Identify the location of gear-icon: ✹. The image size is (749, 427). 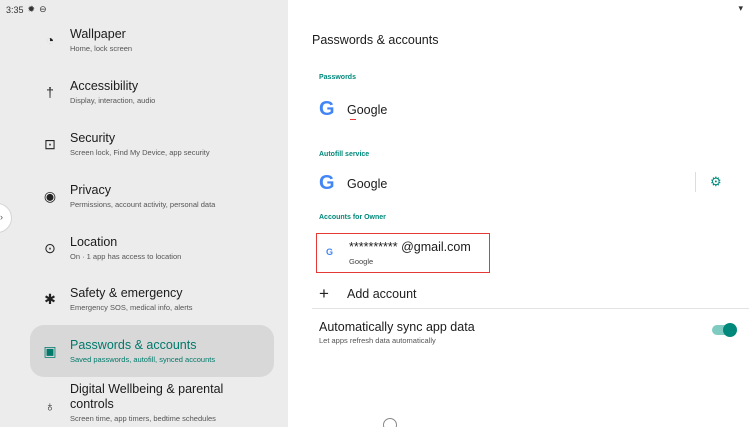
(31, 9).